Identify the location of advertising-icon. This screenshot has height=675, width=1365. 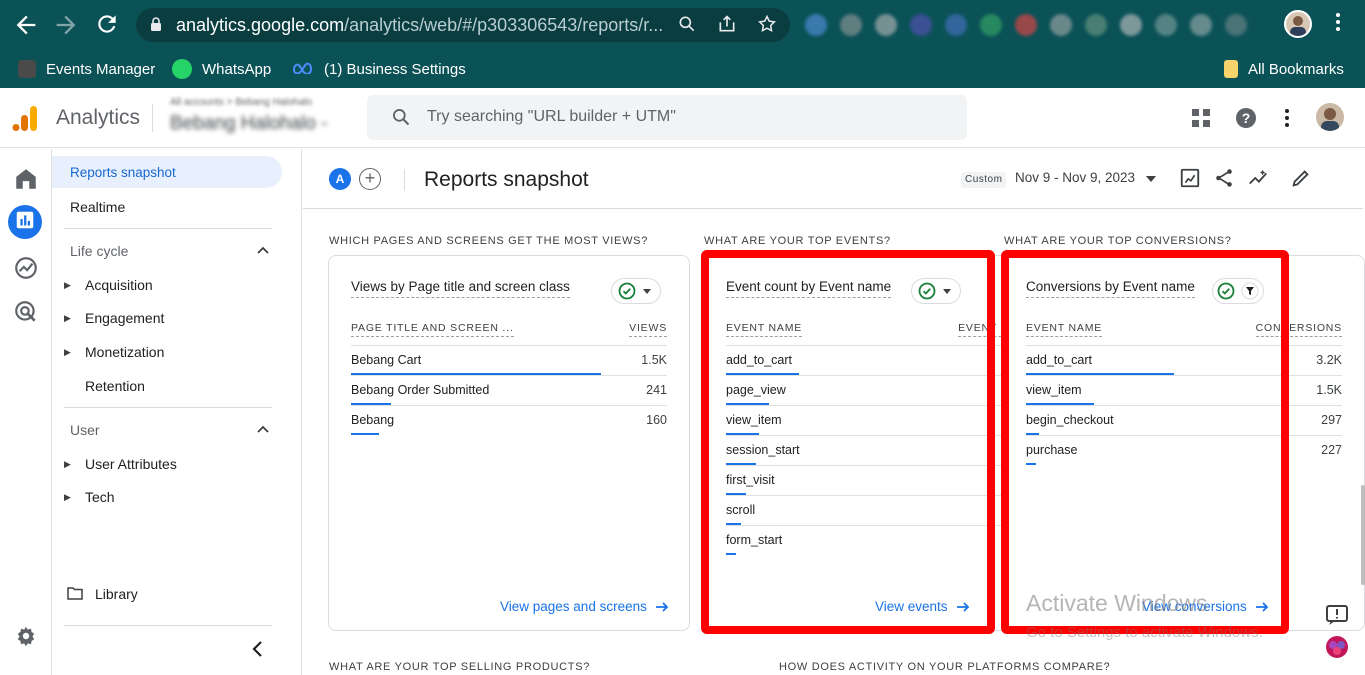
(26, 312).